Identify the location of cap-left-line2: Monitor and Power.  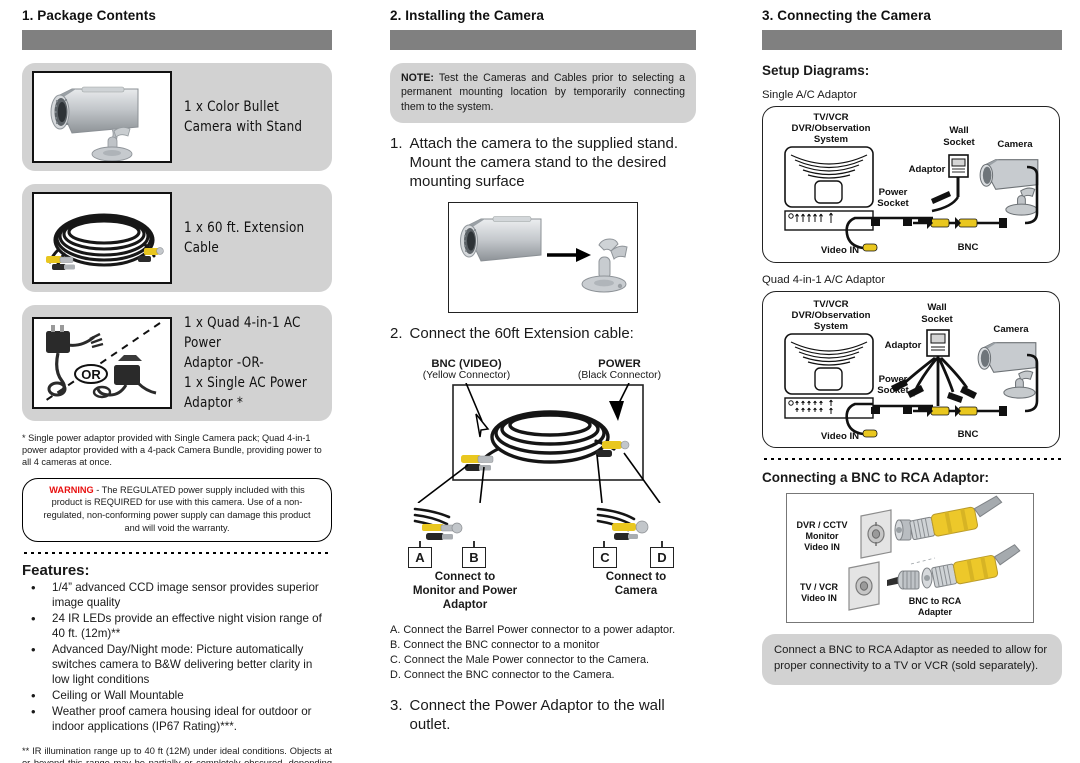
(465, 590).